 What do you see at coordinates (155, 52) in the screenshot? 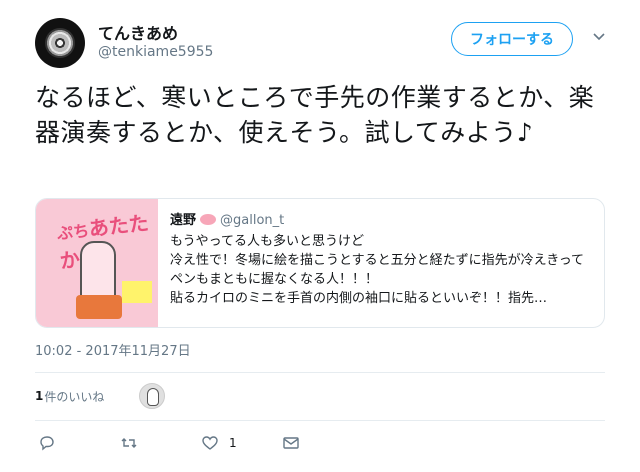
I see `user-handle: @tenkiame5955` at bounding box center [155, 52].